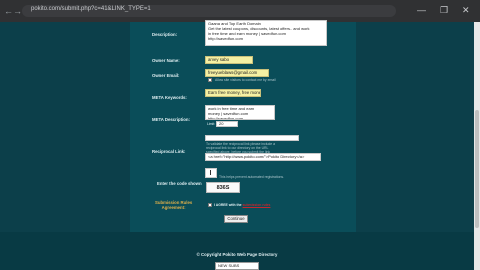  Describe the element at coordinates (211, 124) in the screenshot. I see `limit-label: Limit:` at that location.